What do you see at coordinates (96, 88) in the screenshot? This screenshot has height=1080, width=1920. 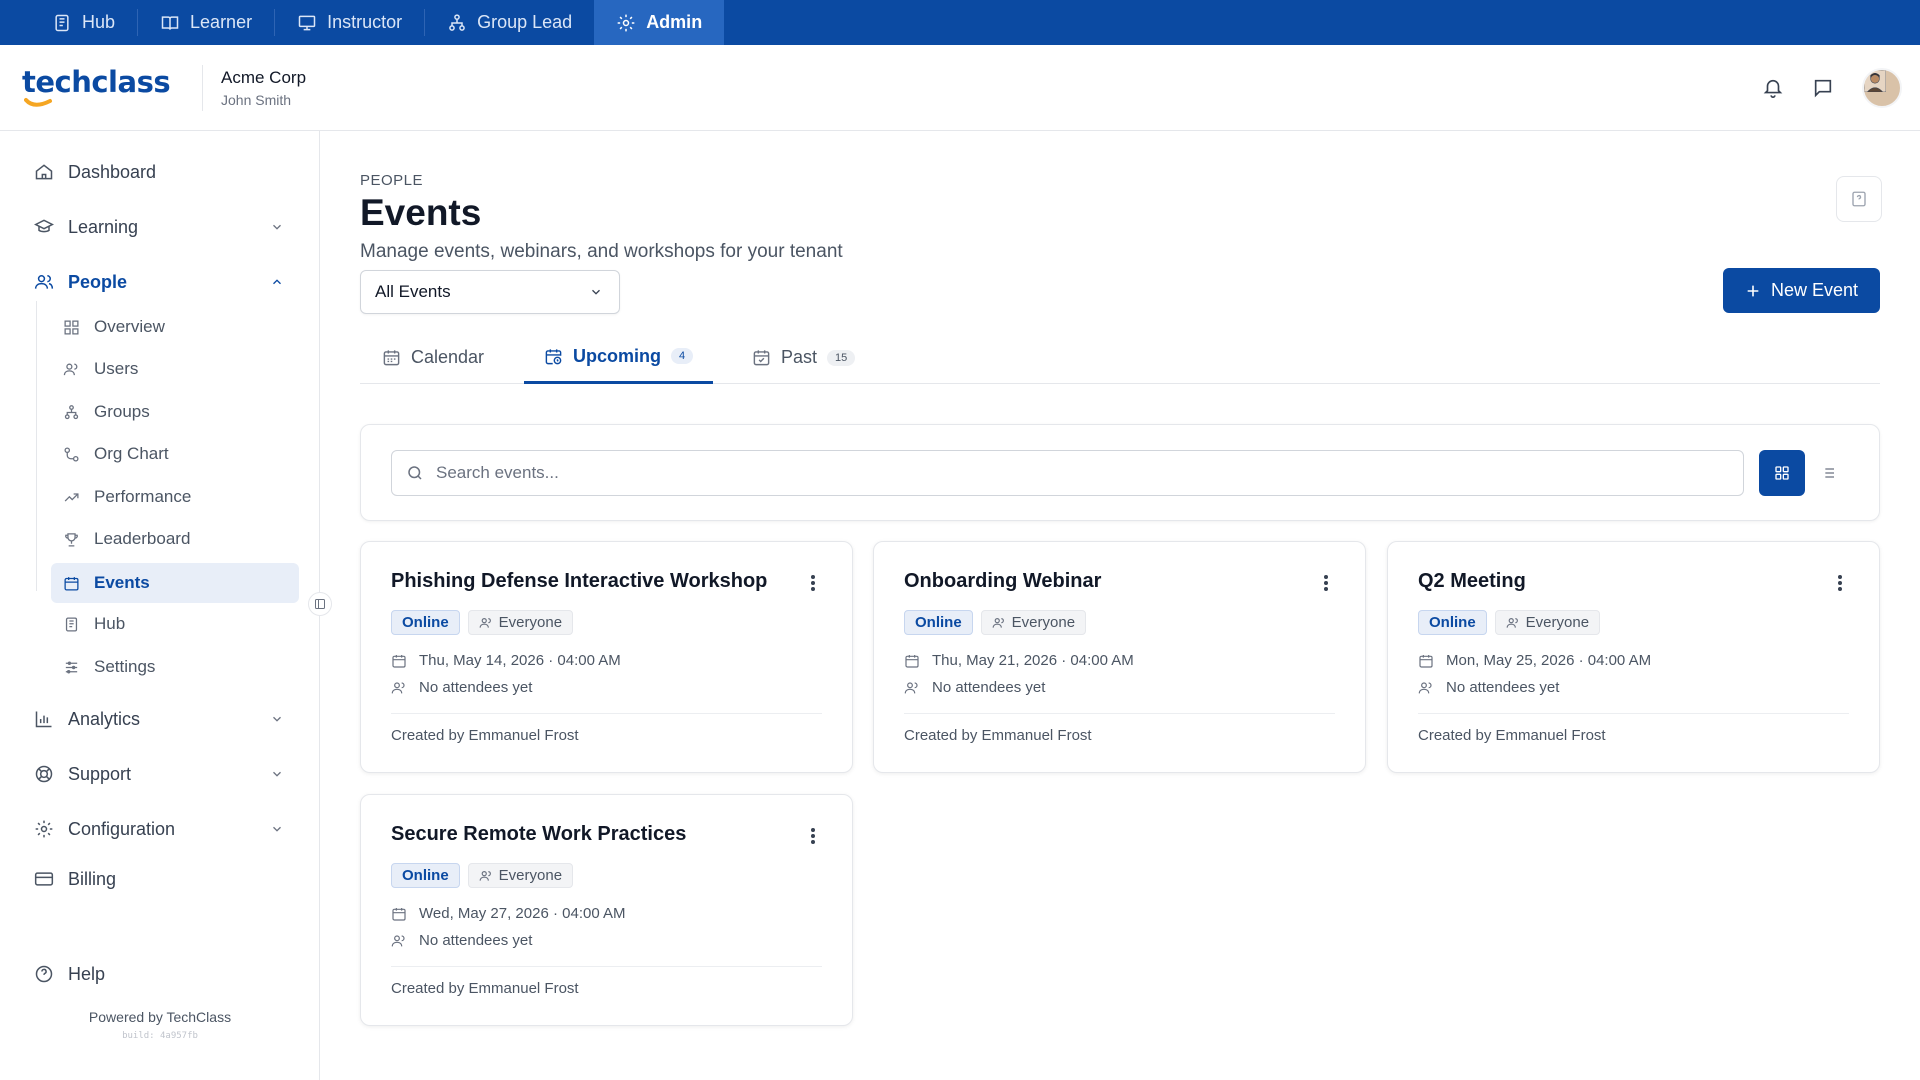 I see `techclass-logo: techclass` at bounding box center [96, 88].